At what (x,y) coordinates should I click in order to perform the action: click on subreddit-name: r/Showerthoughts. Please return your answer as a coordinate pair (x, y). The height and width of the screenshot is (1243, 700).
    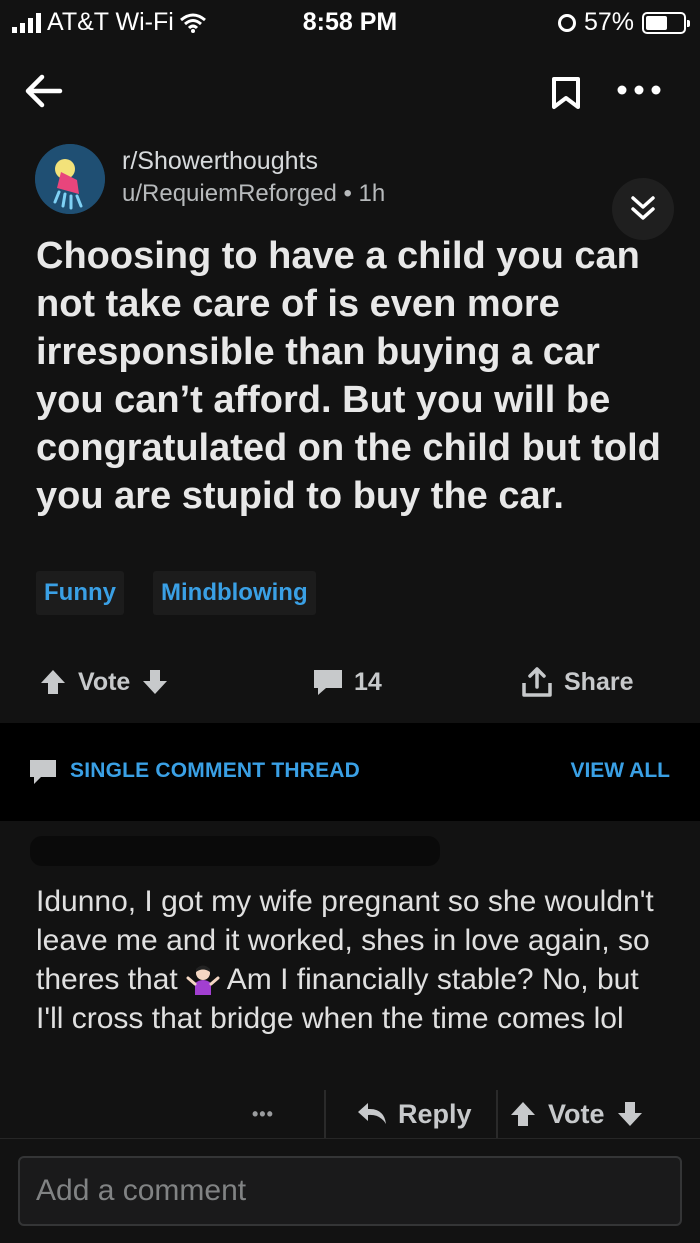
    Looking at the image, I should click on (220, 161).